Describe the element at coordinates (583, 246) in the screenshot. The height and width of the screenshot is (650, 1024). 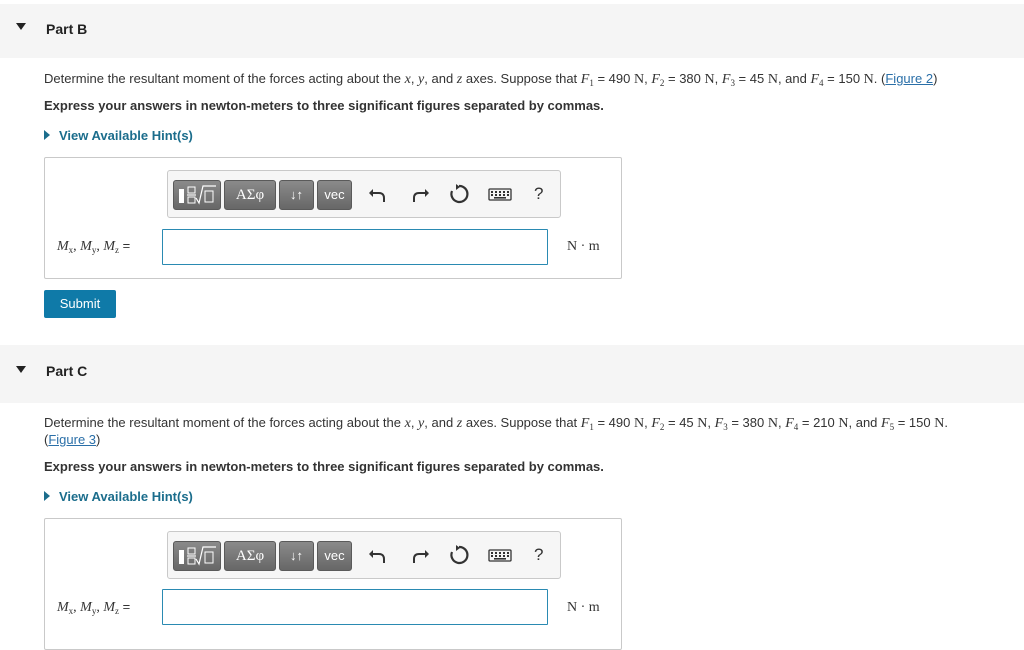
I see `part-b-unit: N · m` at that location.